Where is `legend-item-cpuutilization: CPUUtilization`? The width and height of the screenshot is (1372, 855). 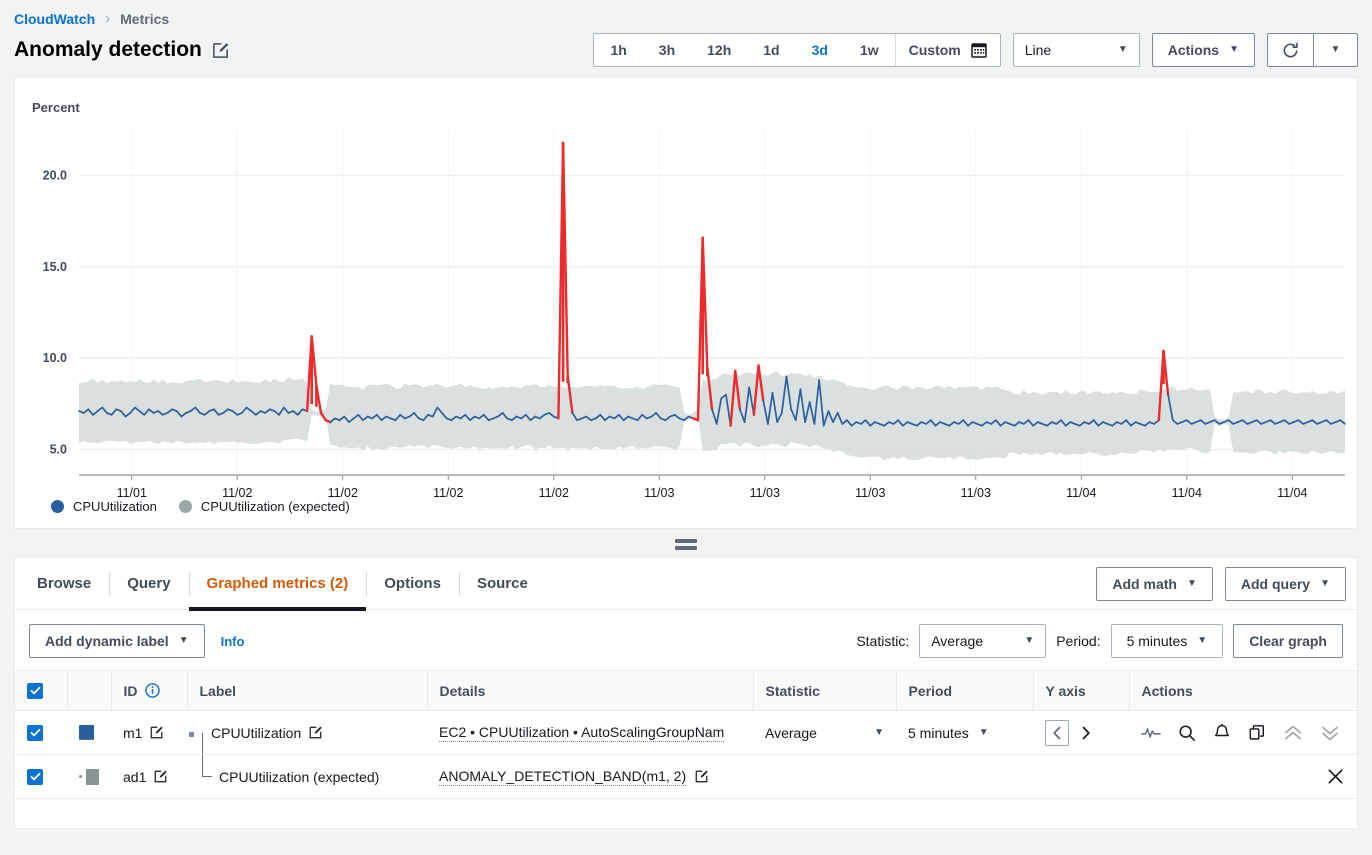 legend-item-cpuutilization: CPUUtilization is located at coordinates (104, 506).